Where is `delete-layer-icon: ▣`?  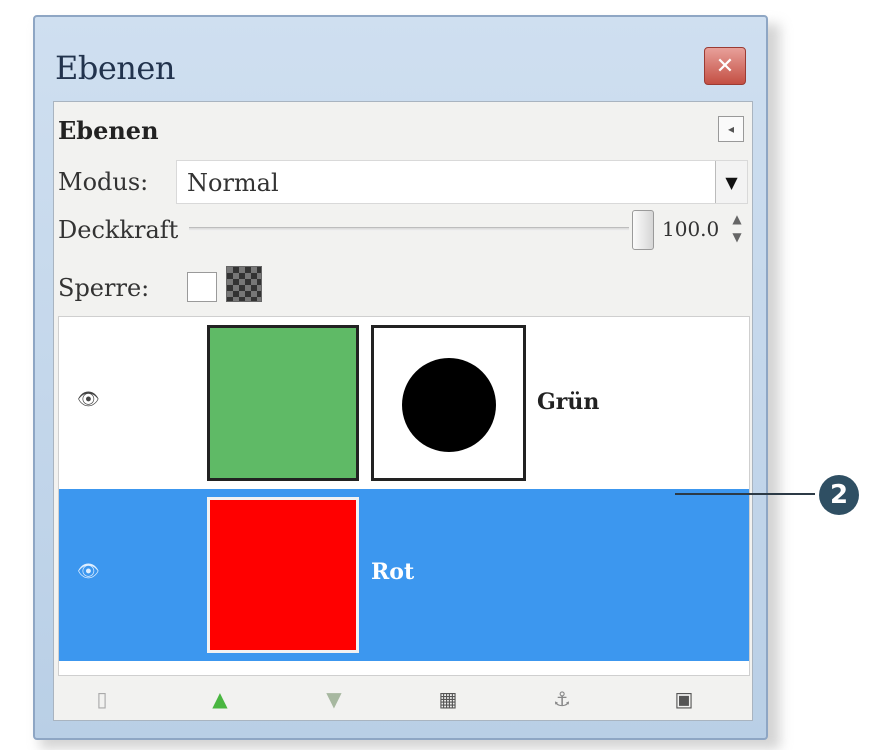
delete-layer-icon: ▣ is located at coordinates (684, 699).